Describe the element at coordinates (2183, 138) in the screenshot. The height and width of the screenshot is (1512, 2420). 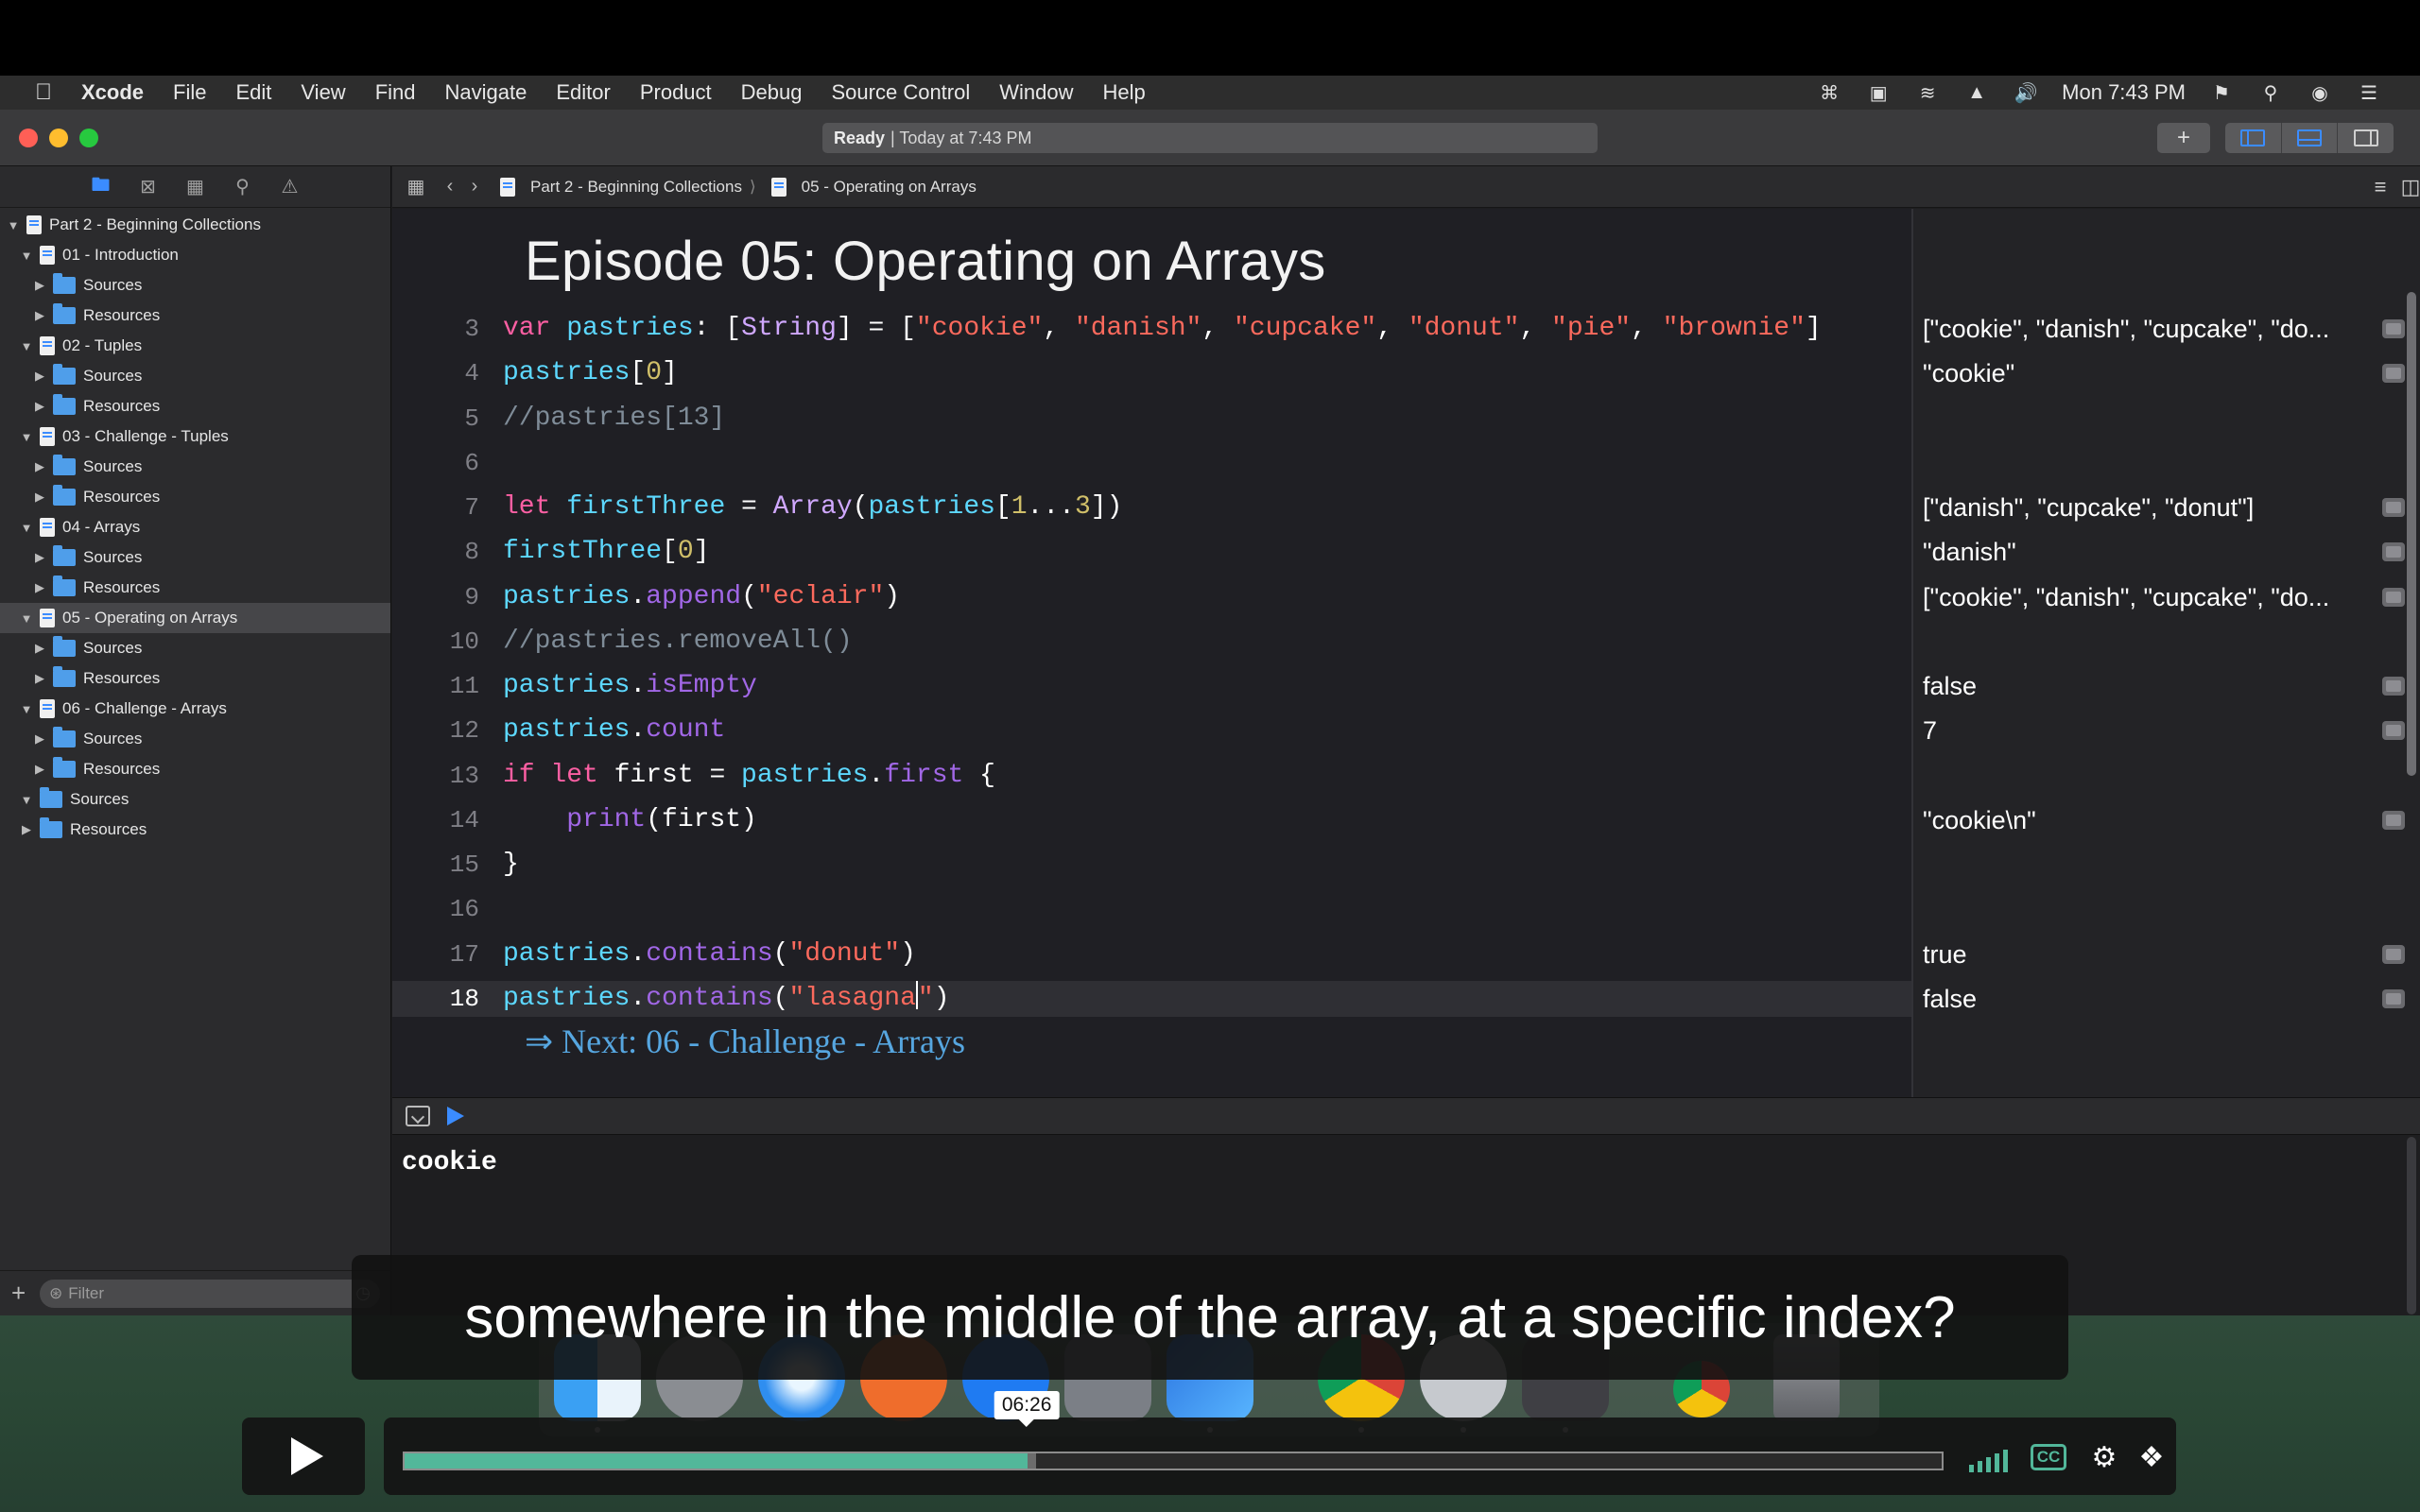
I see `library-add-button: +` at that location.